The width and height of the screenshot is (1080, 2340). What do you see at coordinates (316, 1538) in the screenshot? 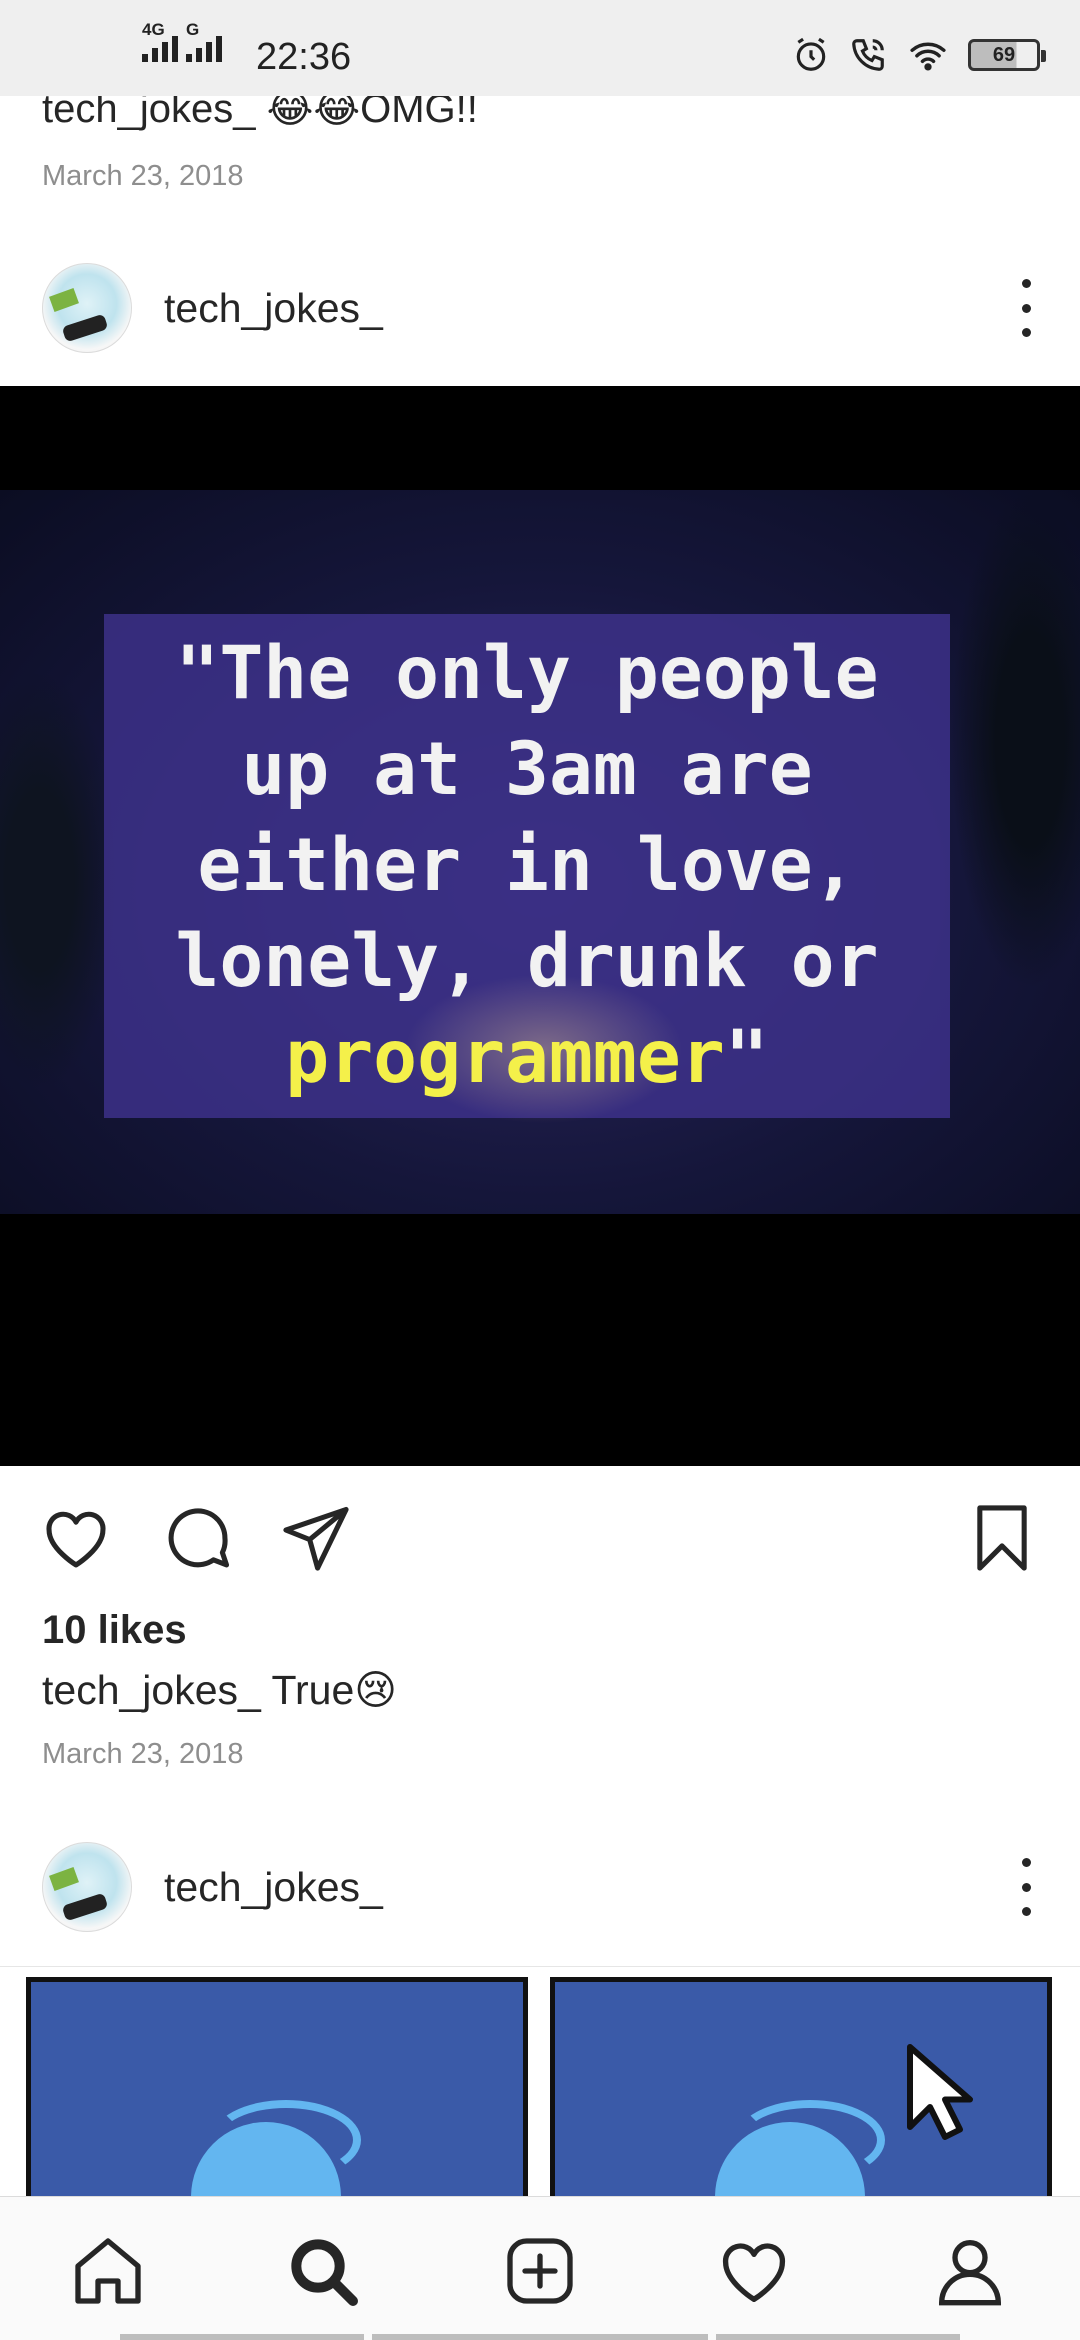
I see `share-icon` at bounding box center [316, 1538].